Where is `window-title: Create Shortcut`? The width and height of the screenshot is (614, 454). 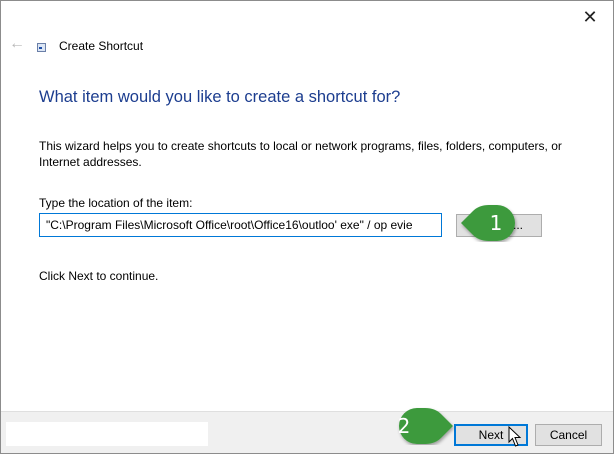
window-title: Create Shortcut is located at coordinates (101, 46).